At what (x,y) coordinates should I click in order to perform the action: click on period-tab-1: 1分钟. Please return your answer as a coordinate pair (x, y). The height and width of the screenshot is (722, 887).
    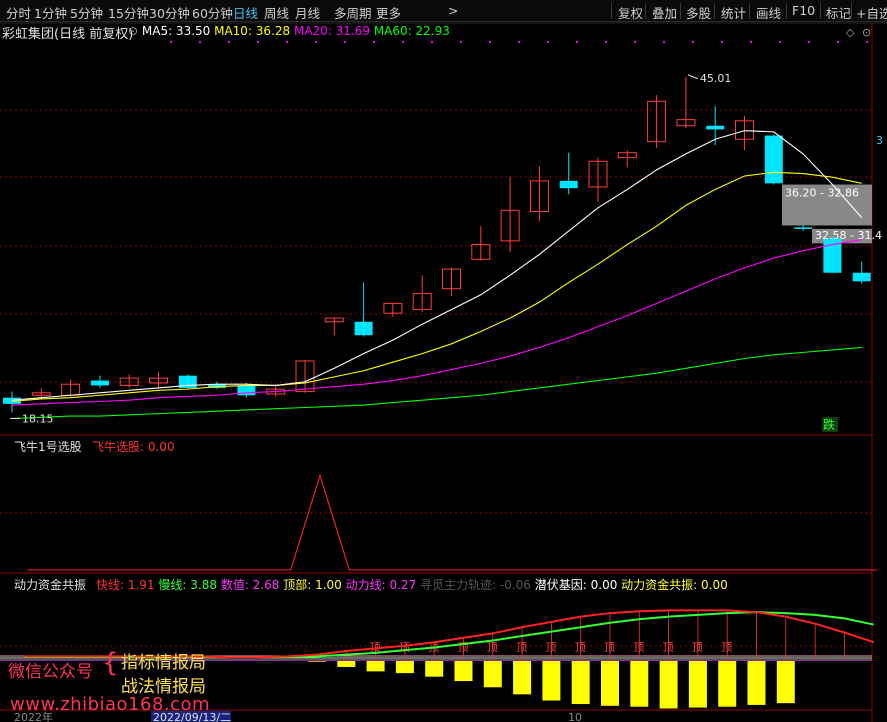
    Looking at the image, I should click on (50, 12).